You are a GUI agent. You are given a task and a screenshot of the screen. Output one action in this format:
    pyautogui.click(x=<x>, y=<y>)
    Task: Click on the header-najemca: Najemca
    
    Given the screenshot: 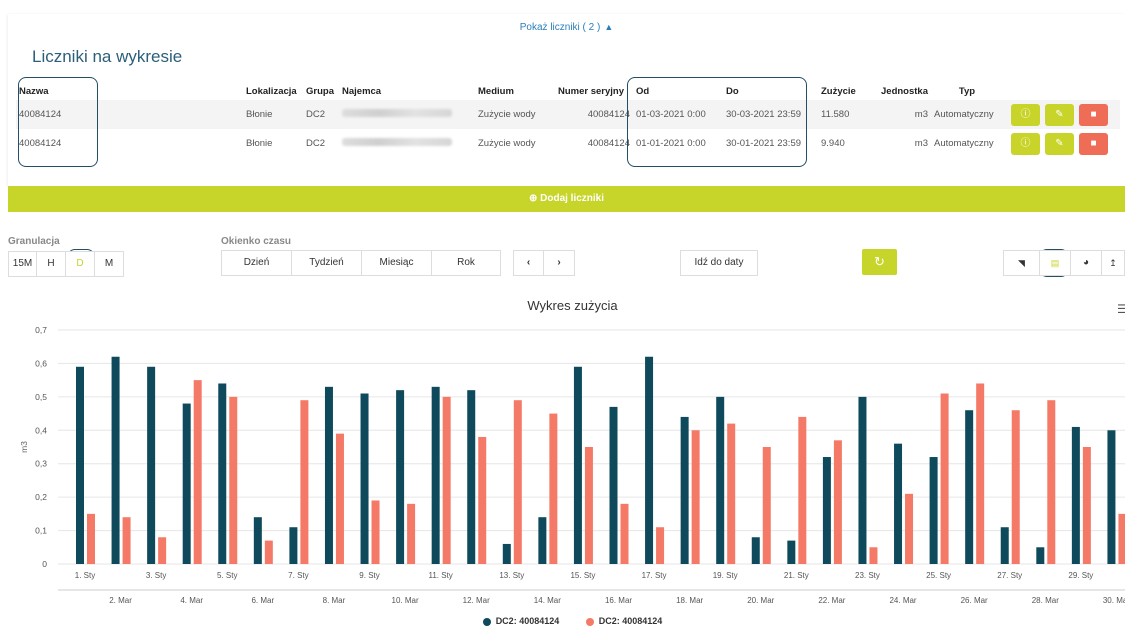 What is the action you would take?
    pyautogui.click(x=362, y=91)
    